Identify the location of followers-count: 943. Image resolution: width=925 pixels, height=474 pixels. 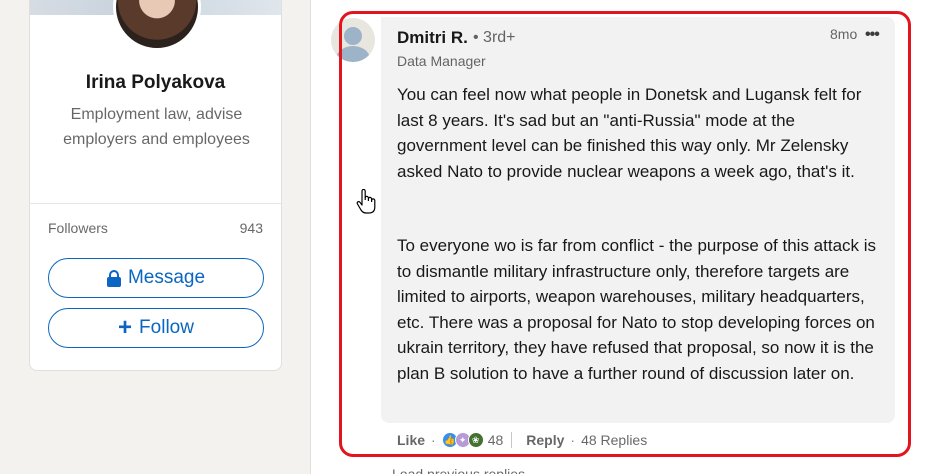
(251, 228).